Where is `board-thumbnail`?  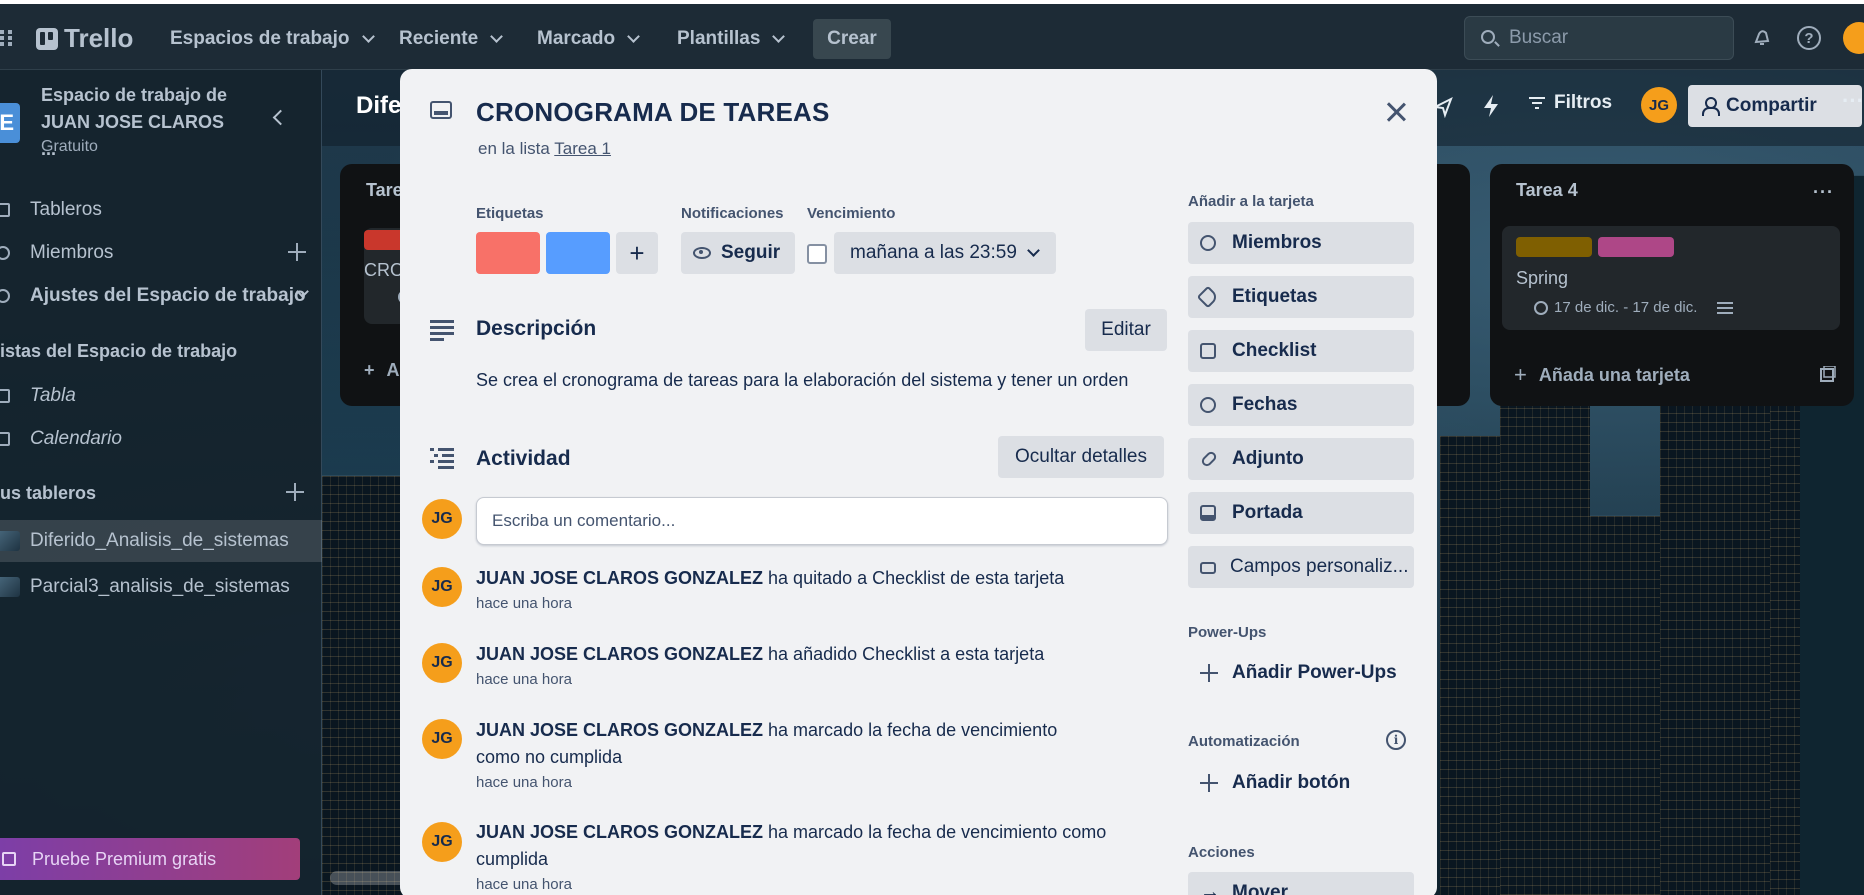 board-thumbnail is located at coordinates (10, 587).